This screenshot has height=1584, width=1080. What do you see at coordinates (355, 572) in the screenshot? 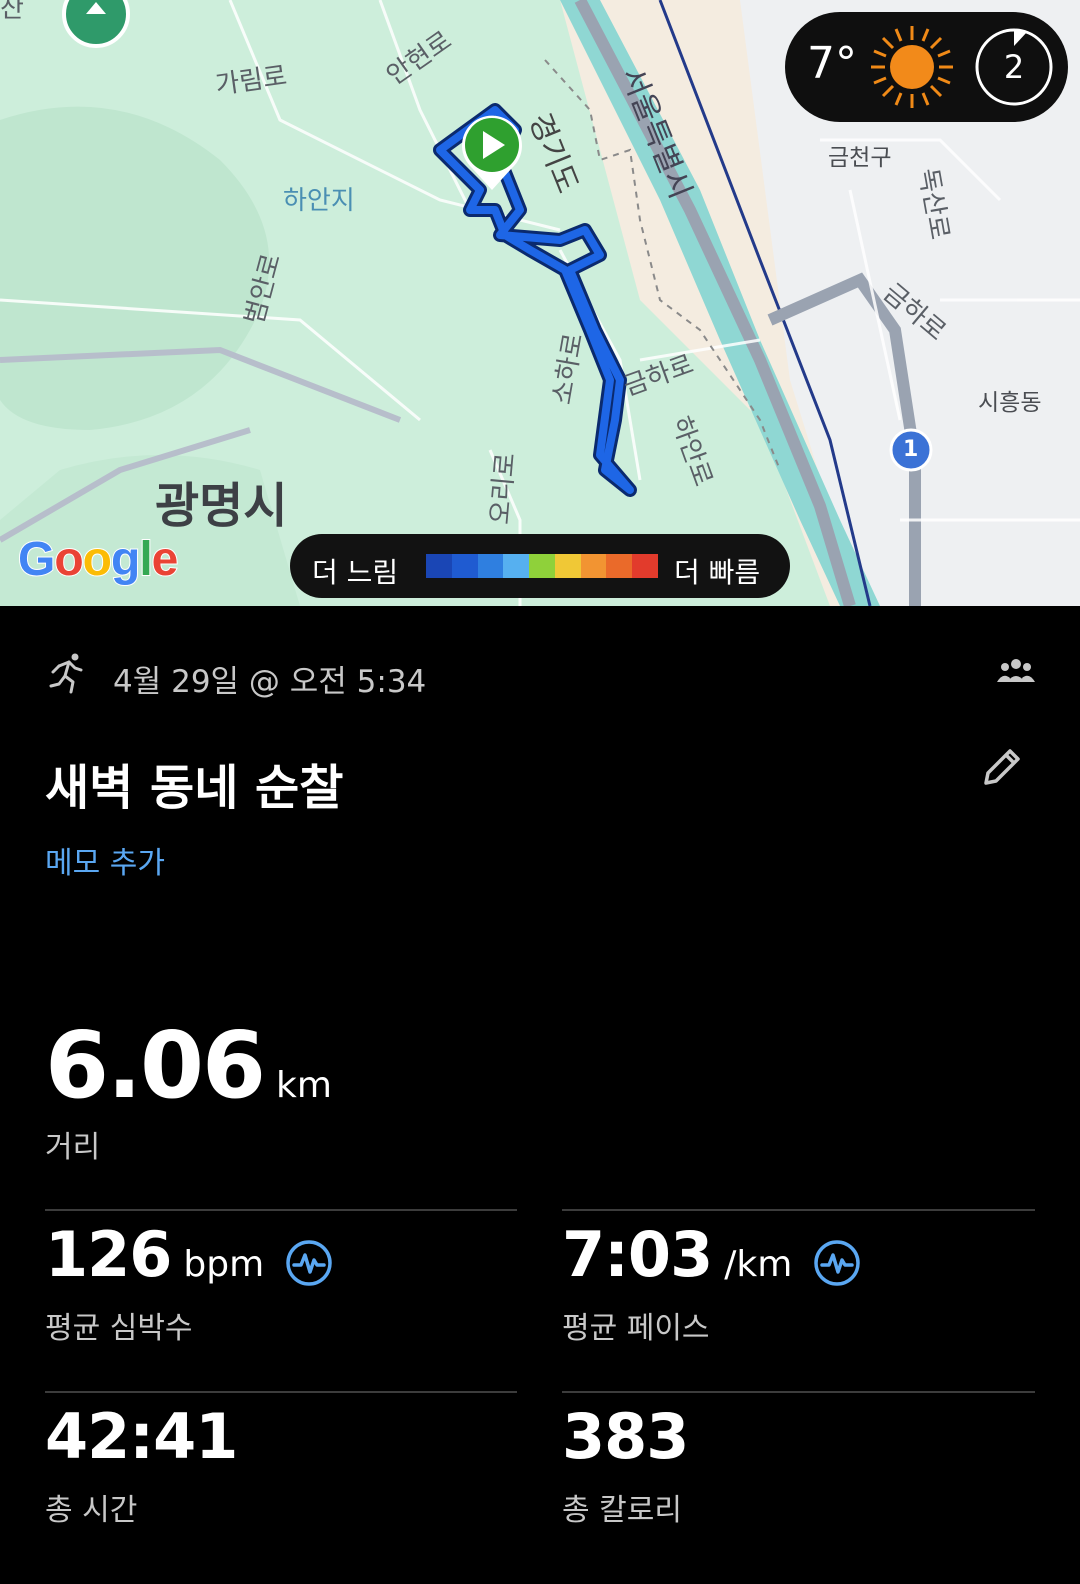
I see `speed-legend-slow: 더 느림` at bounding box center [355, 572].